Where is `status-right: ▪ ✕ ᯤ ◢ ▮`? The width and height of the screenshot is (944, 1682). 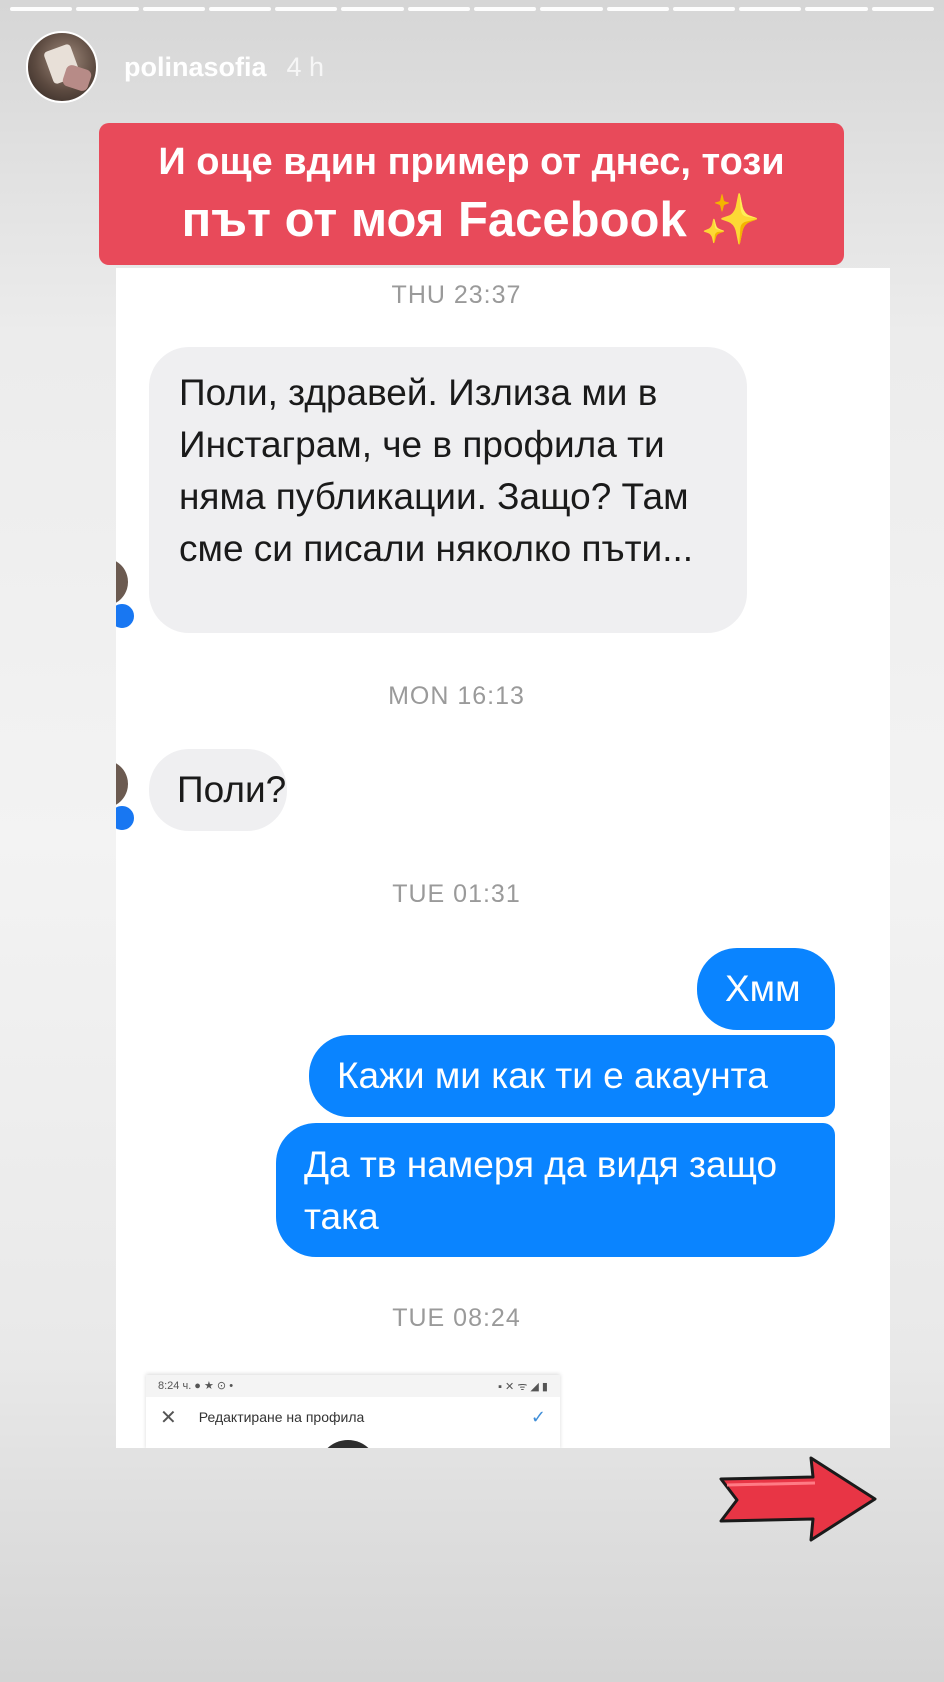 status-right: ▪ ✕ ᯤ ◢ ▮ is located at coordinates (523, 1387).